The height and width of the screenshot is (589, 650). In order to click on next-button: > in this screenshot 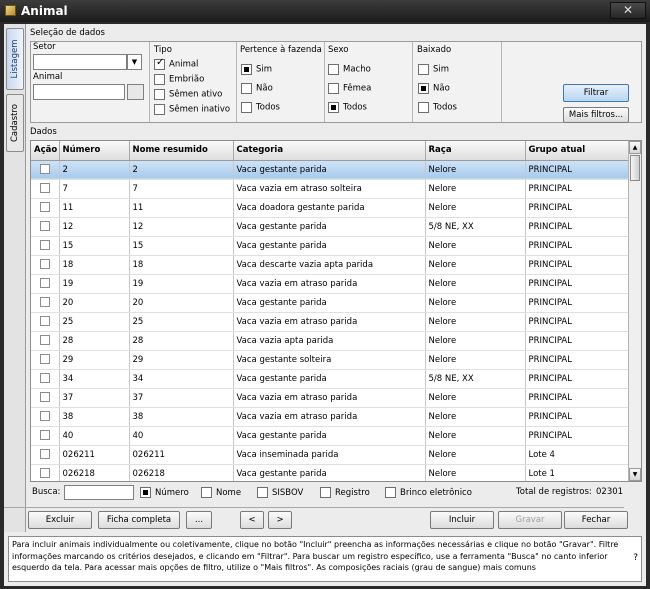, I will do `click(280, 520)`.